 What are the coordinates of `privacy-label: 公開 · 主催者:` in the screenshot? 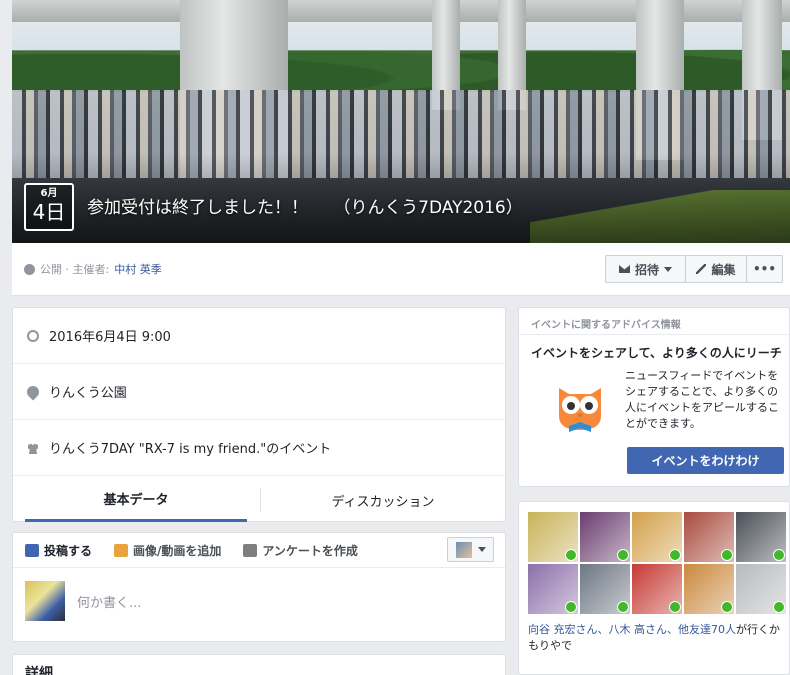 It's located at (75, 269).